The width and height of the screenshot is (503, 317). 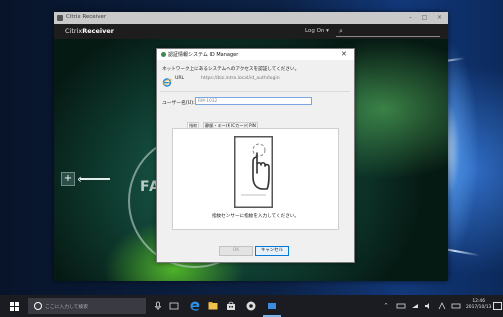 What do you see at coordinates (195, 306) in the screenshot?
I see `edge-browser-icon` at bounding box center [195, 306].